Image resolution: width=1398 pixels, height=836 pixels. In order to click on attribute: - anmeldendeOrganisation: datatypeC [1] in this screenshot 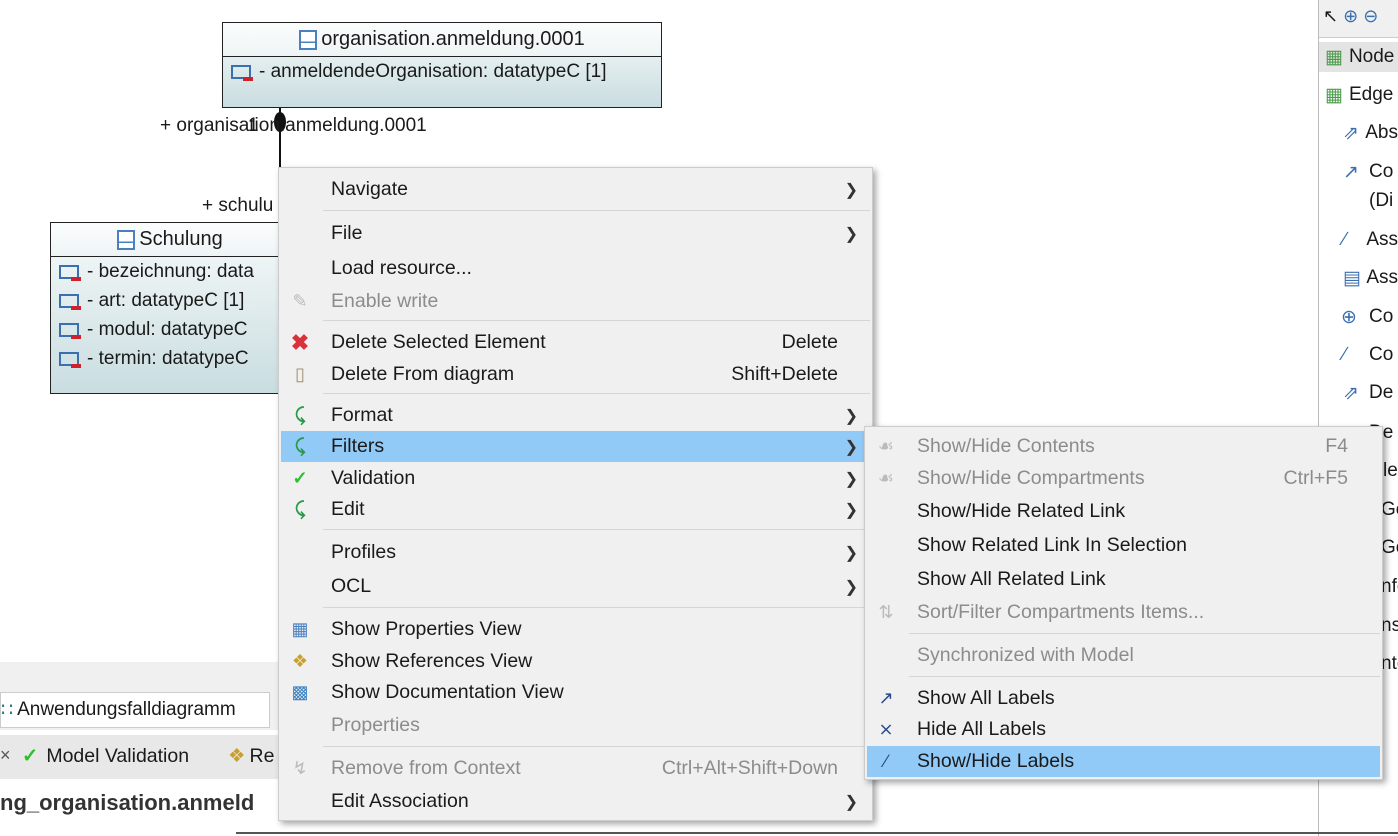, I will do `click(442, 71)`.